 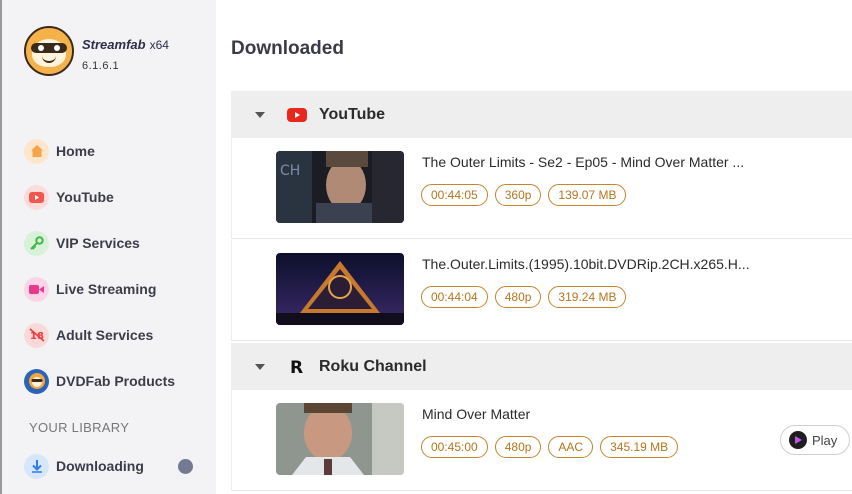 What do you see at coordinates (101, 66) in the screenshot?
I see `app-version: 6.1.6.1` at bounding box center [101, 66].